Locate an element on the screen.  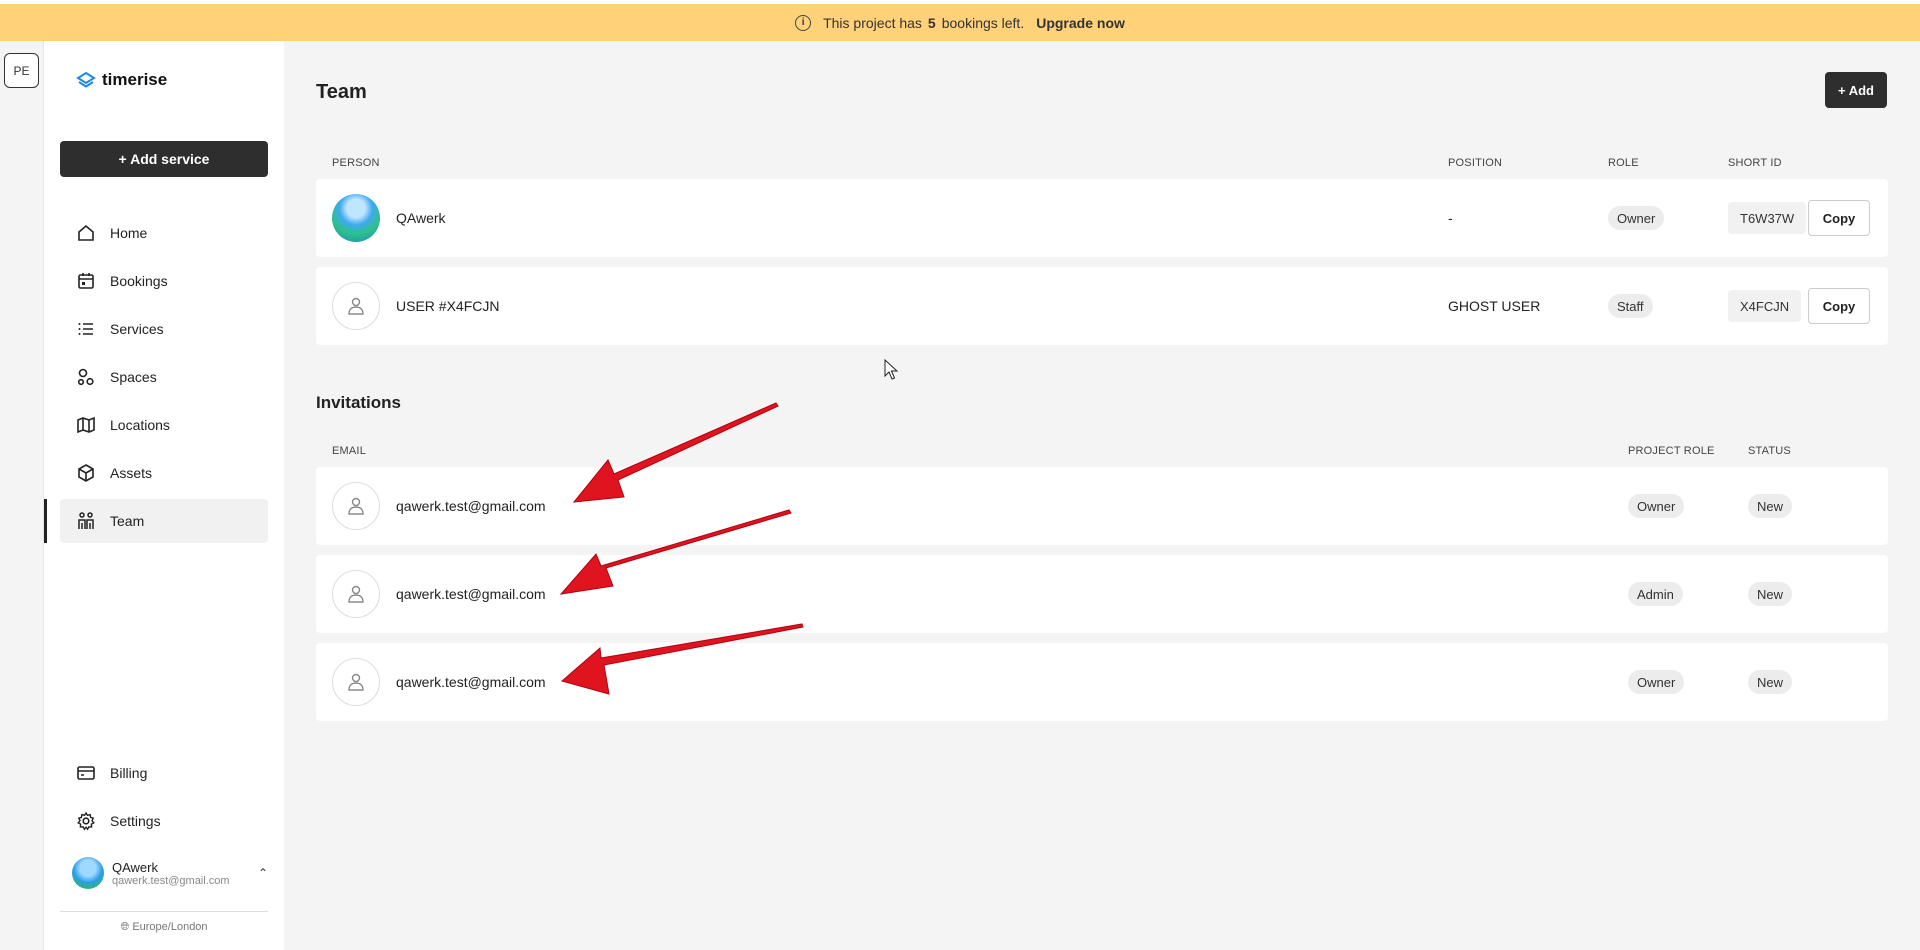
add-service-button: + Add service is located at coordinates (164, 159).